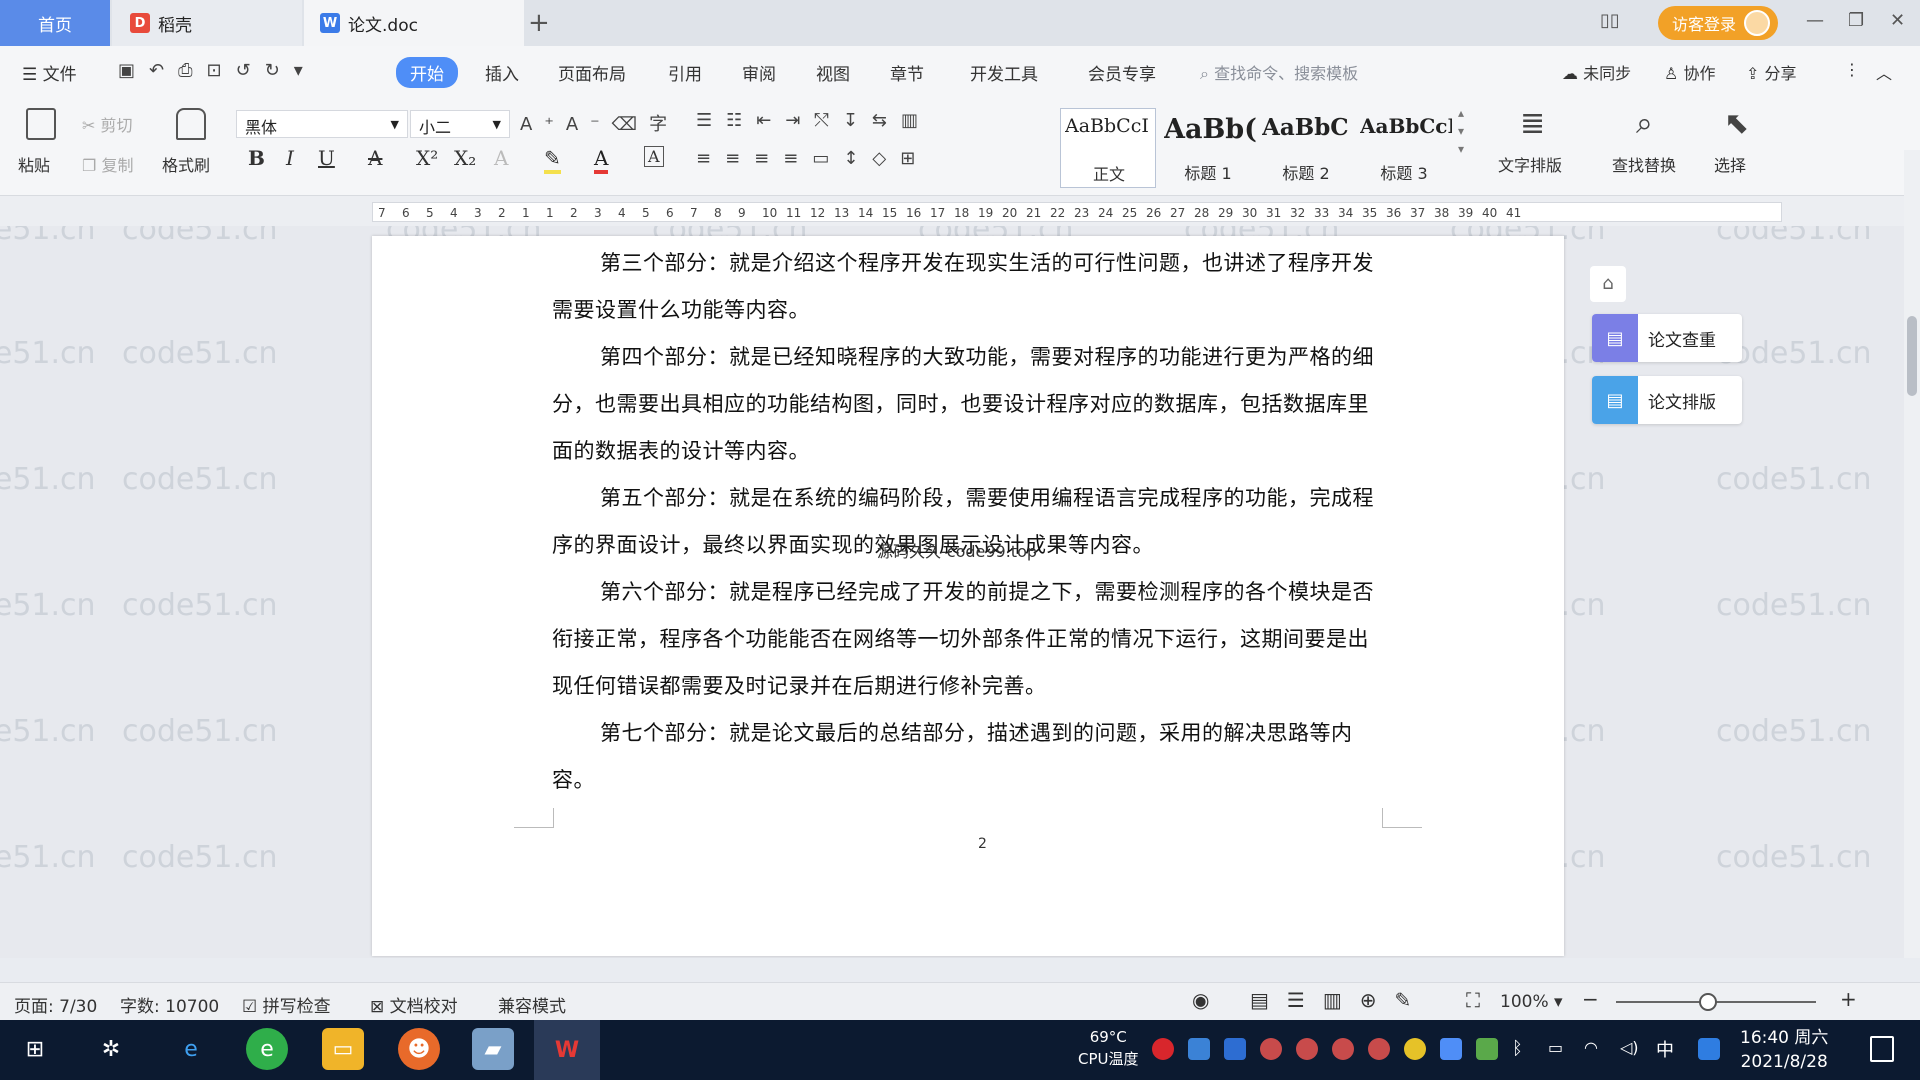  Describe the element at coordinates (1279, 72) in the screenshot. I see `command-search: ⌕ 查找命令、搜索模板` at that location.